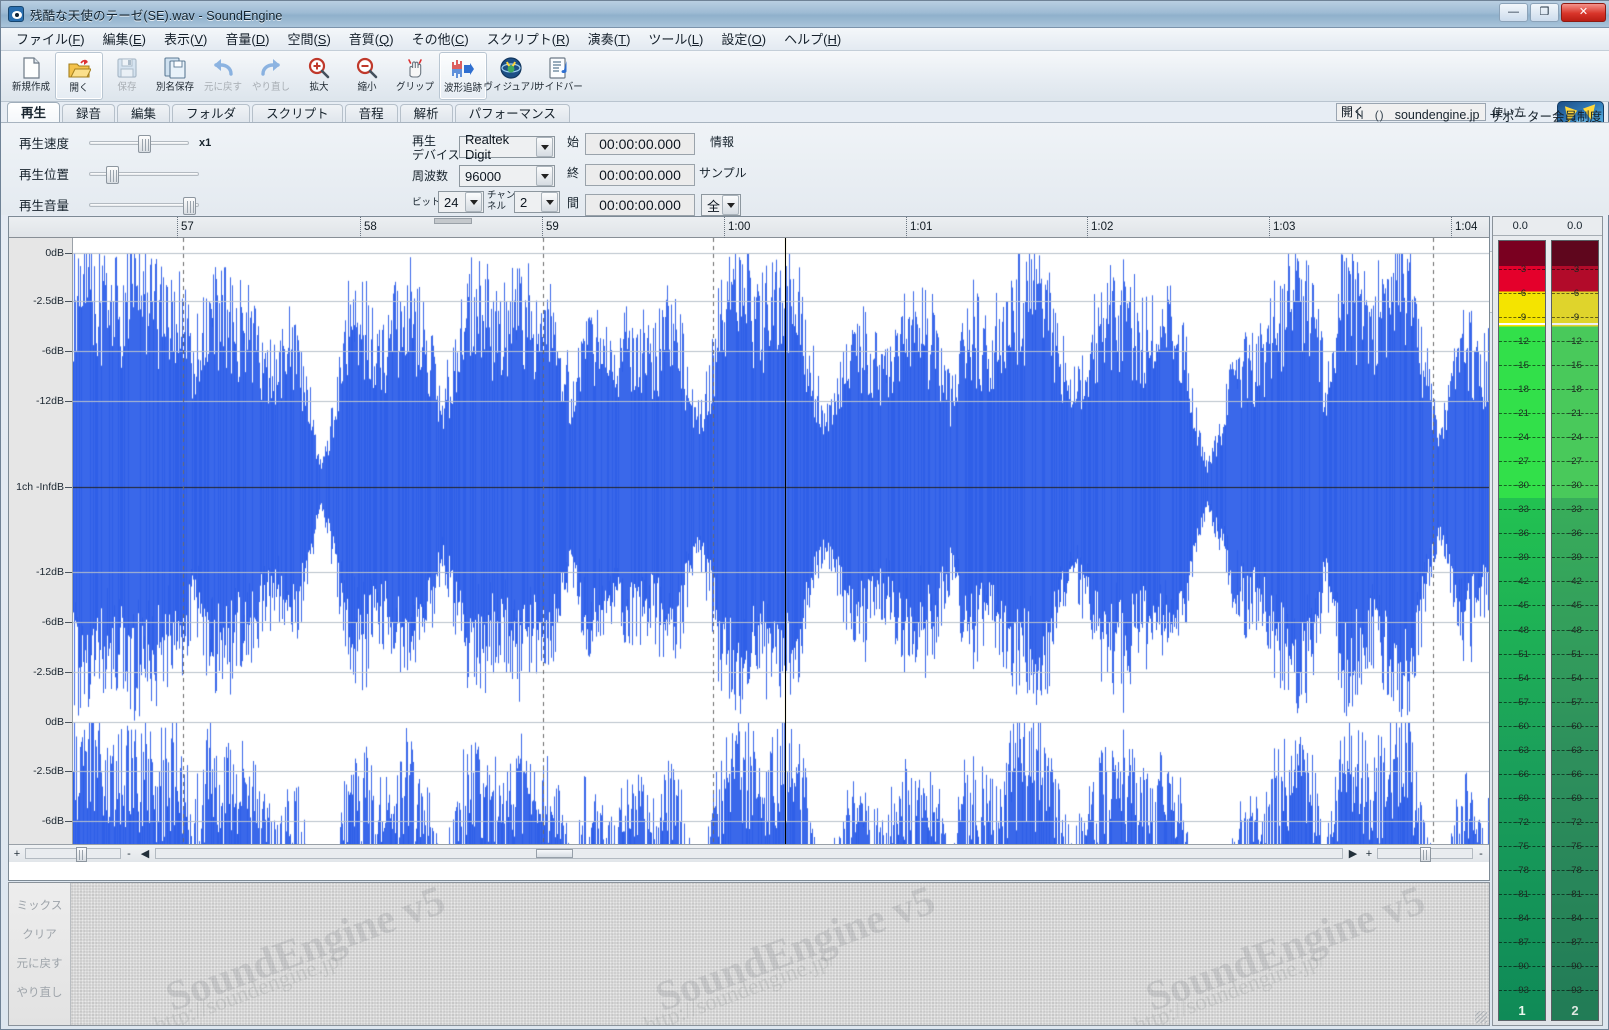 The width and height of the screenshot is (1609, 1030). I want to click on zoom-slider-right, so click(1425, 854).